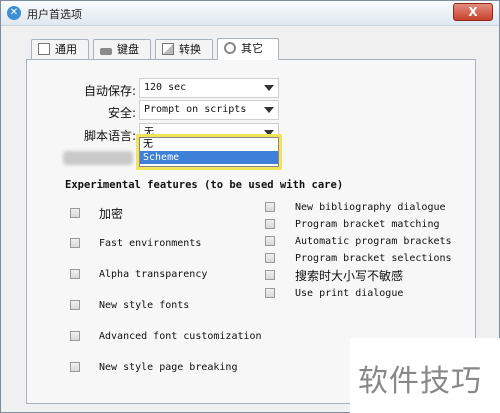 The image size is (500, 413). Describe the element at coordinates (209, 88) in the screenshot. I see `autosave-select: 120 sec` at that location.